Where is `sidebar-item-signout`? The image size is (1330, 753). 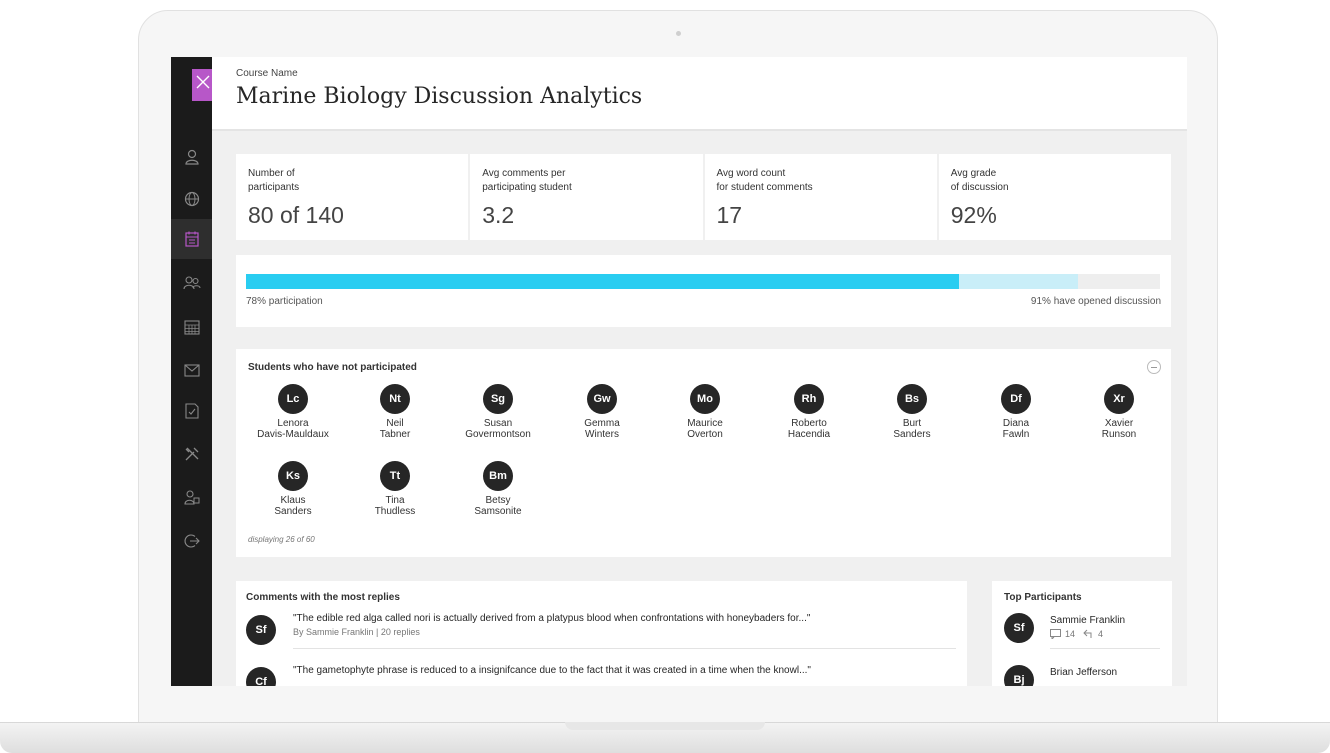 sidebar-item-signout is located at coordinates (191, 541).